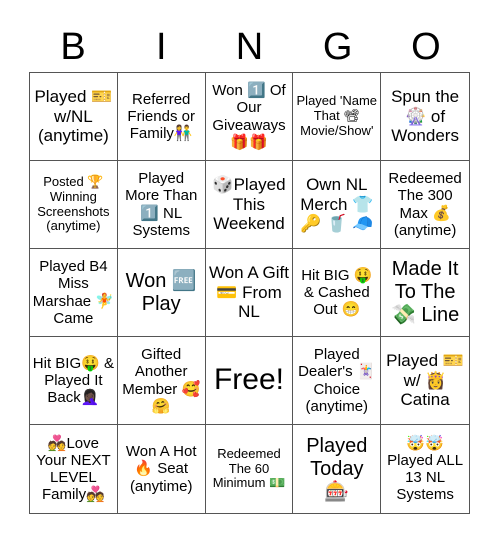  I want to click on bingo-cell-o3: Made It To The 💸 Line, so click(425, 293).